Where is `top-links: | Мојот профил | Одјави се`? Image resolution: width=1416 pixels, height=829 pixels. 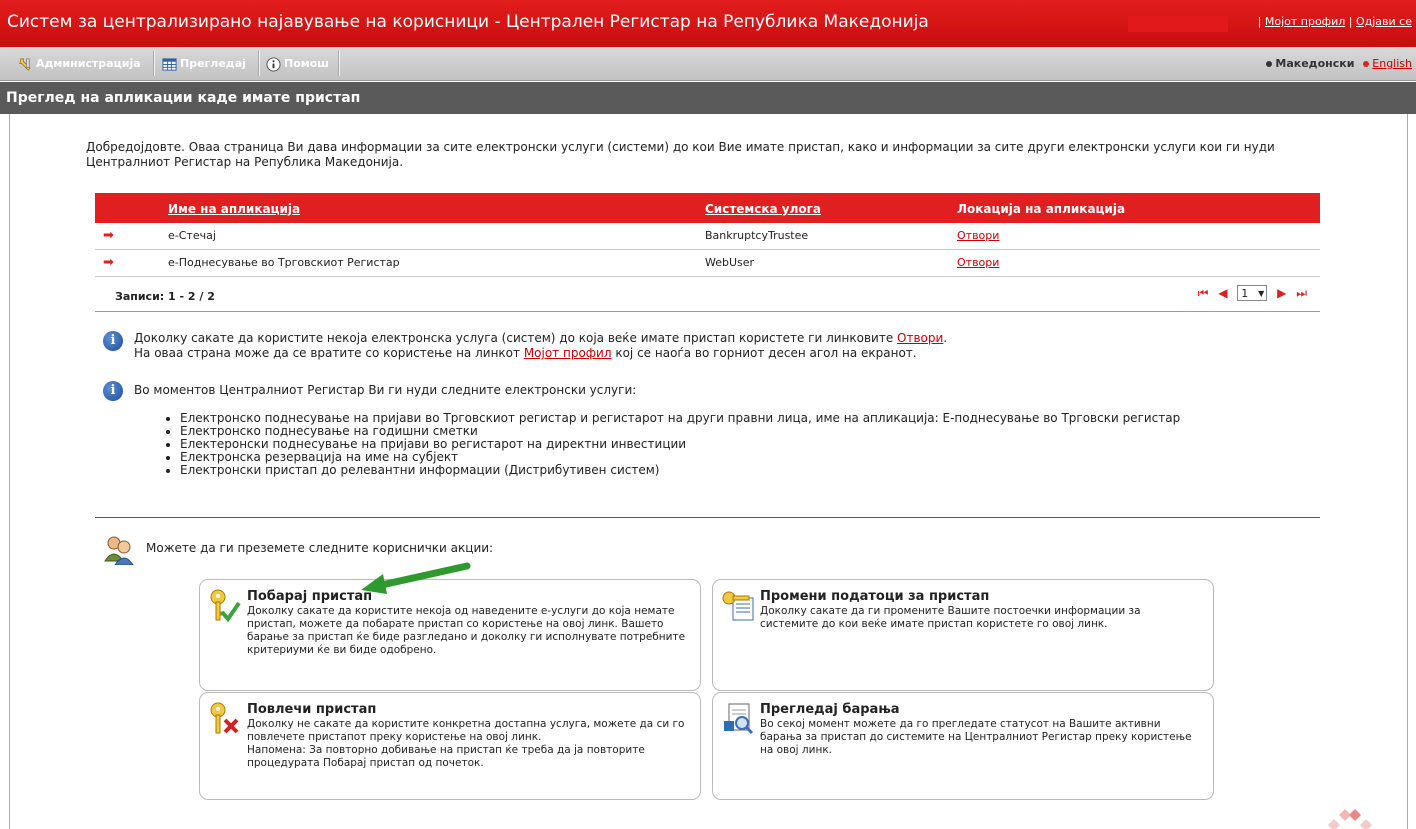 top-links: | Мојот профил | Одјави се is located at coordinates (1335, 21).